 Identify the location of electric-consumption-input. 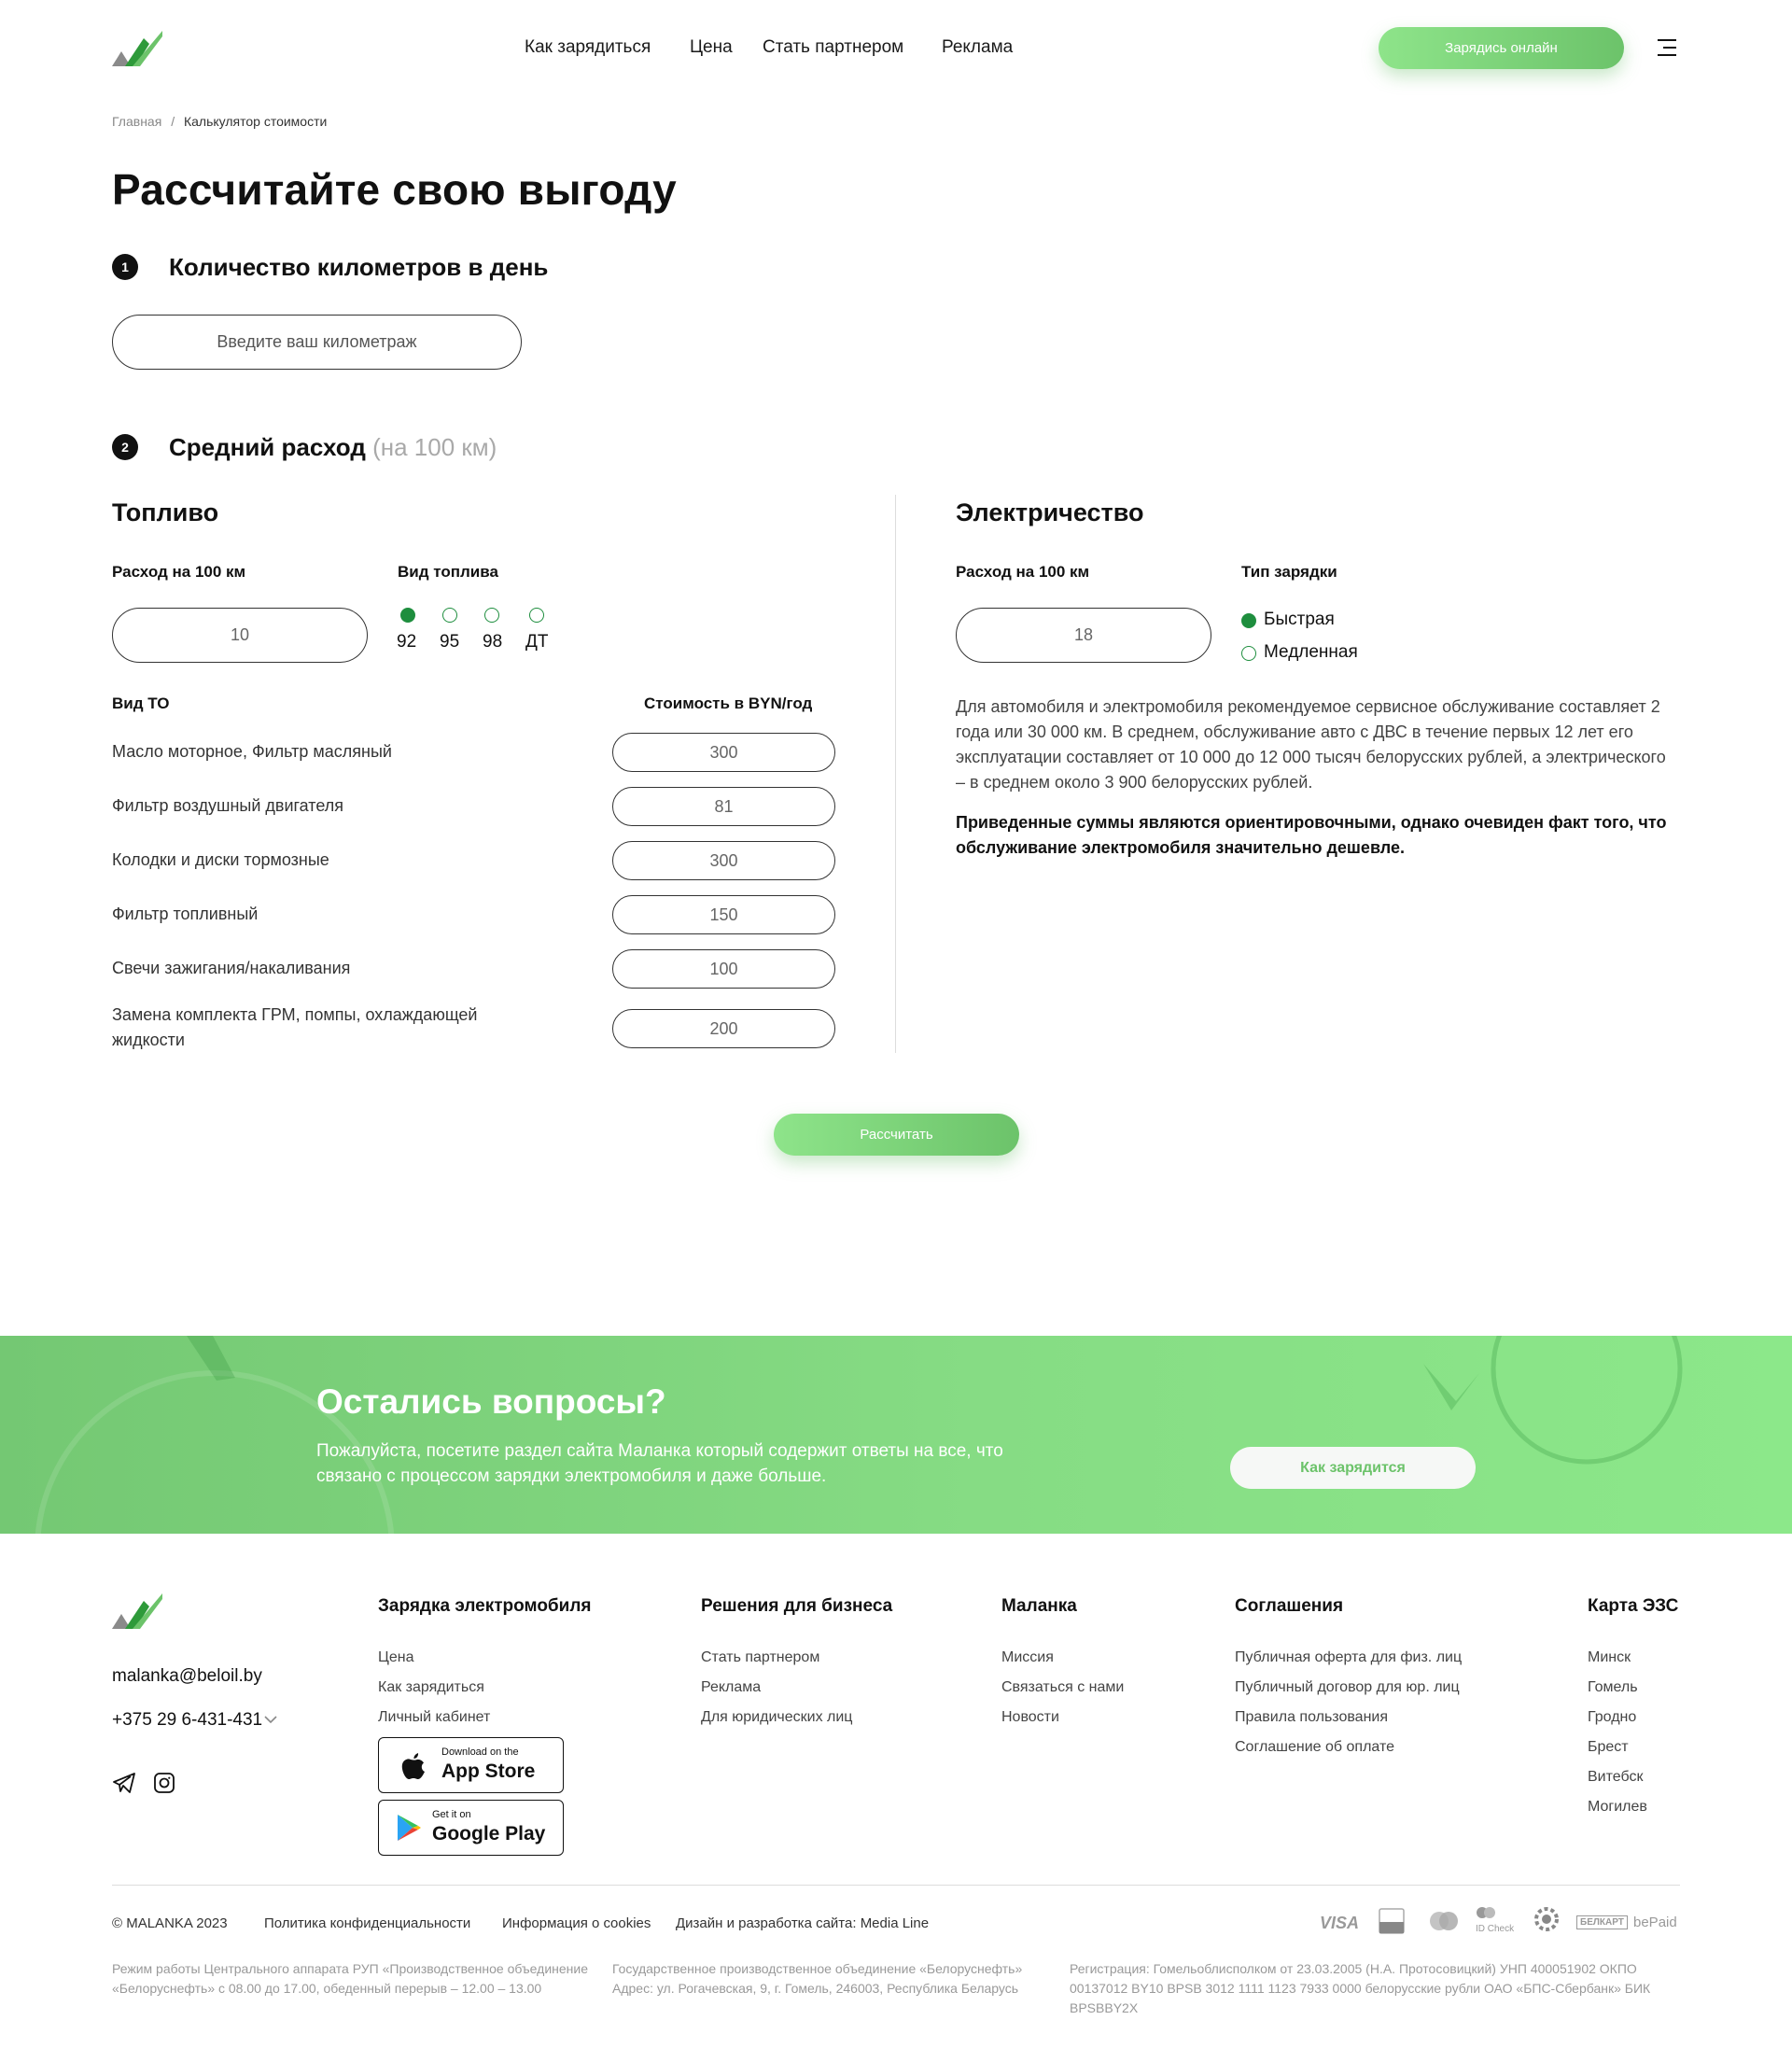
(1083, 635).